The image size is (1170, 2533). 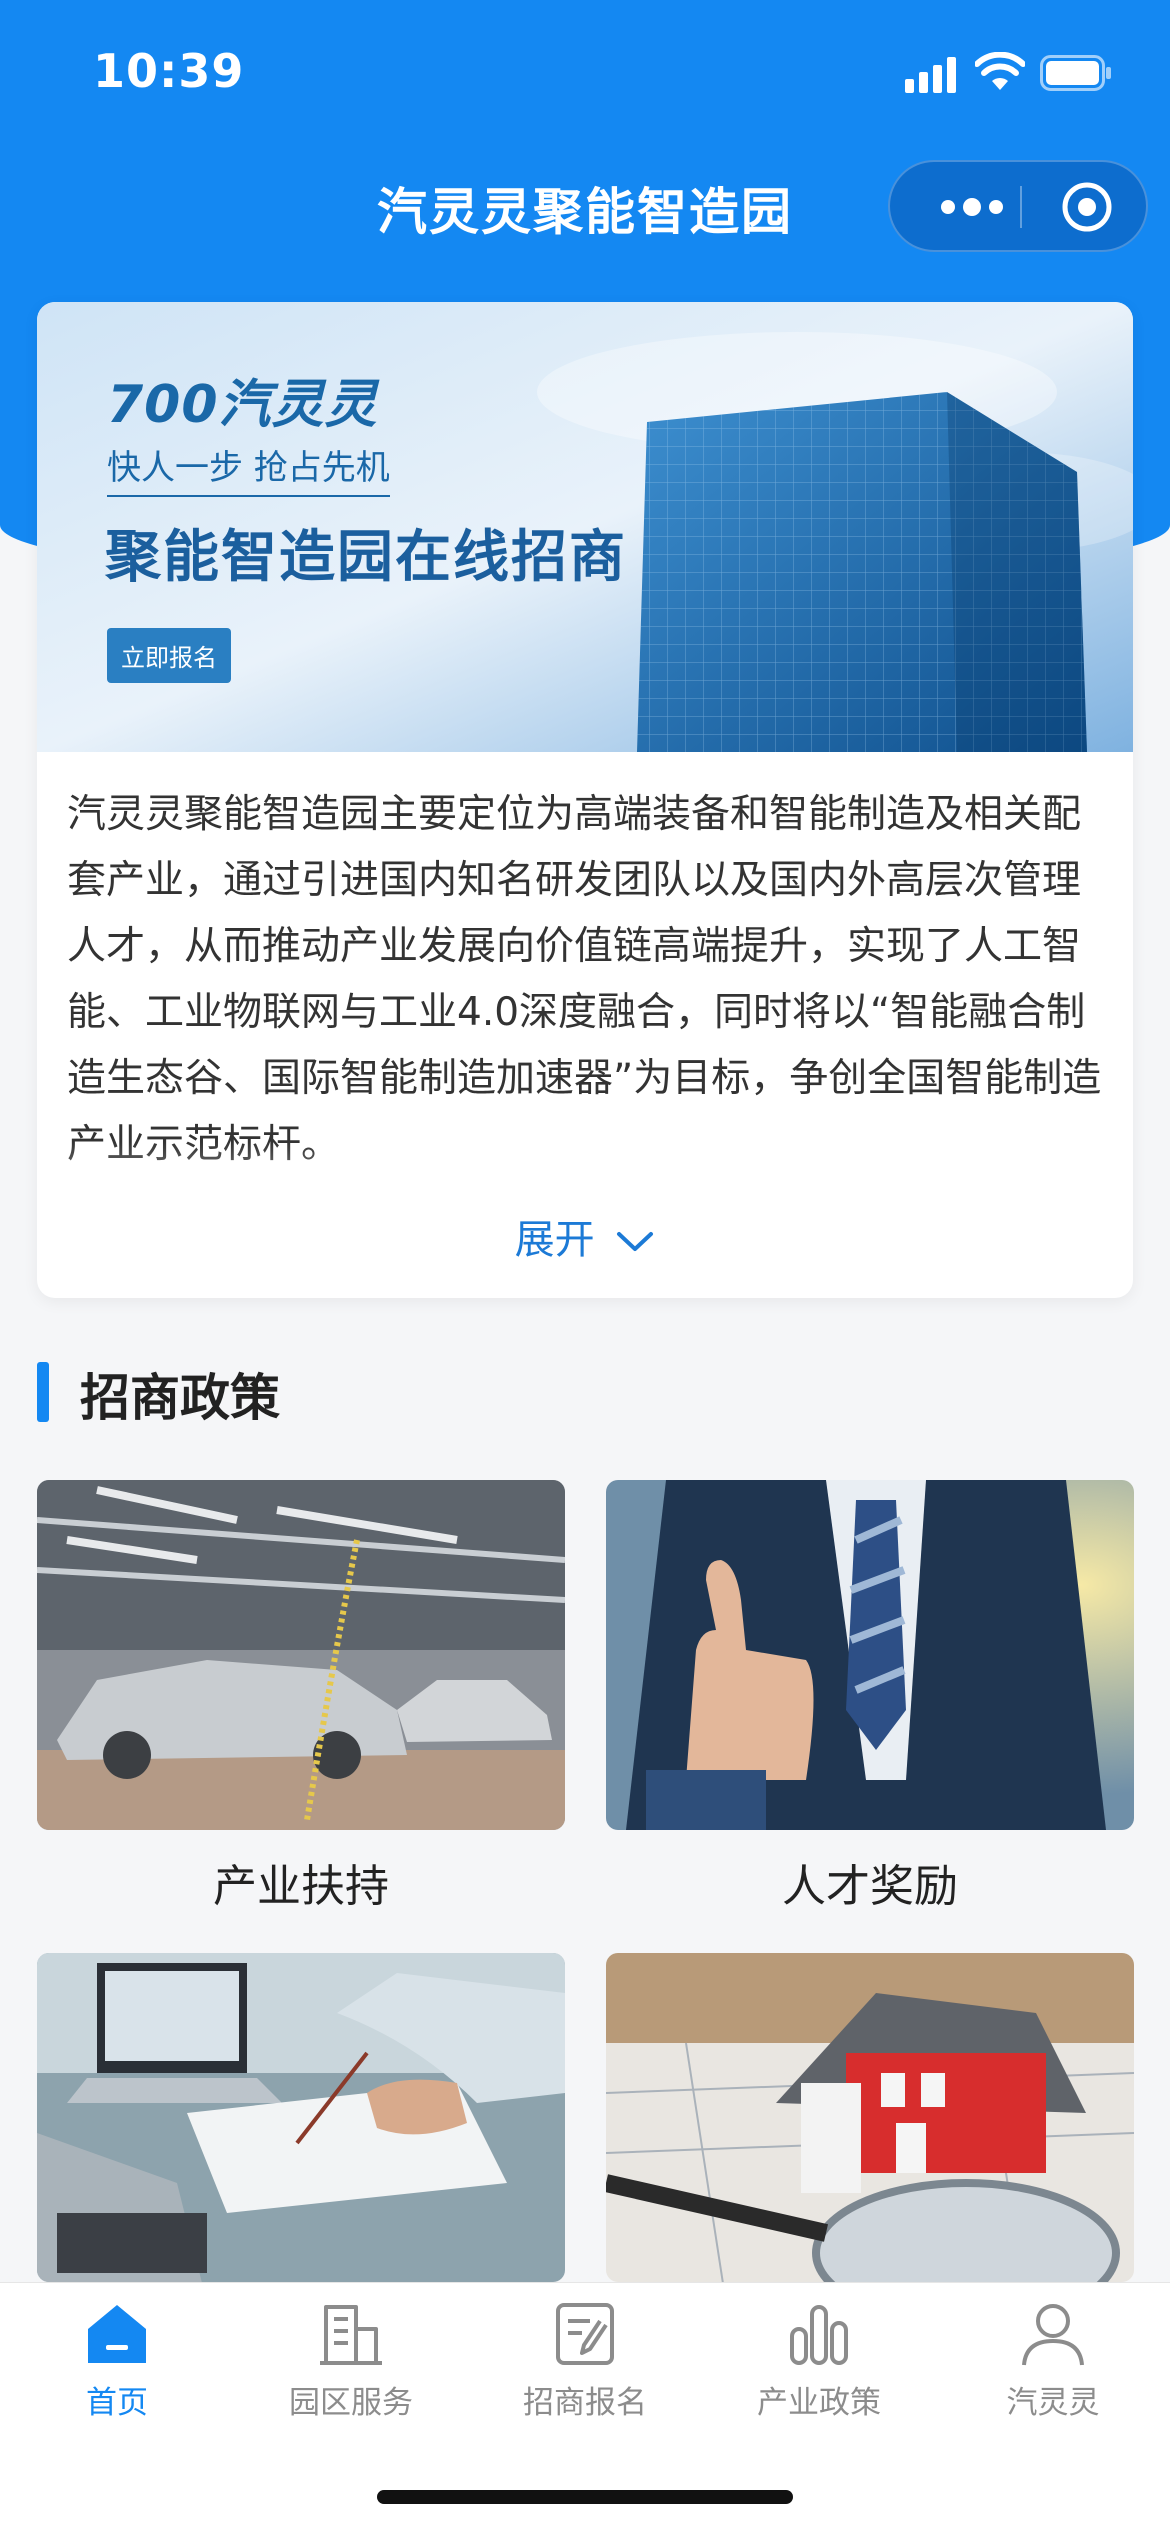 I want to click on page-title: 汽灵灵聚能智造园, so click(x=585, y=212).